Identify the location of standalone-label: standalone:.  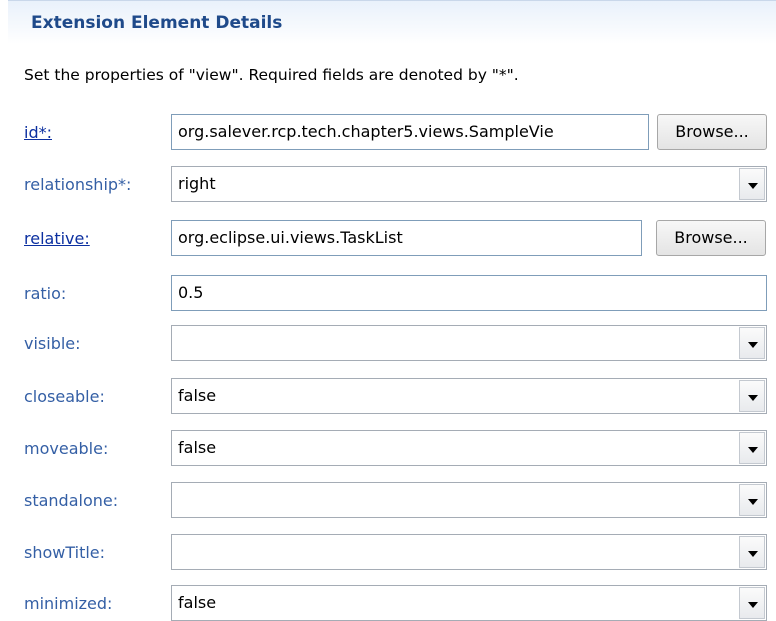
(71, 500).